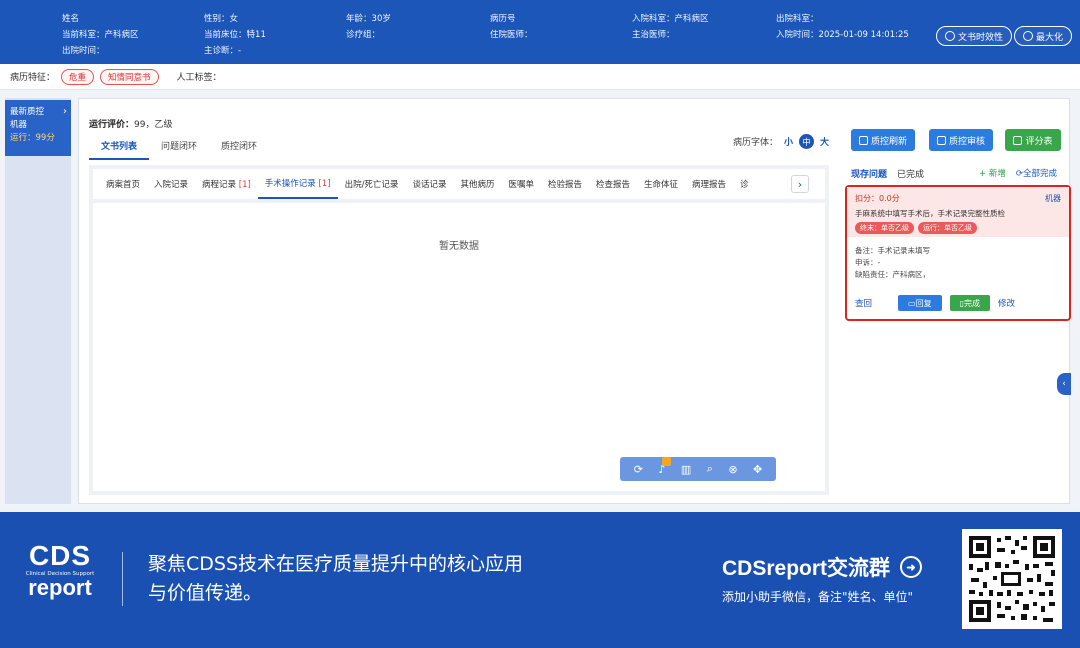 This screenshot has height=648, width=1080. I want to click on refresh-icon, so click(863, 140).